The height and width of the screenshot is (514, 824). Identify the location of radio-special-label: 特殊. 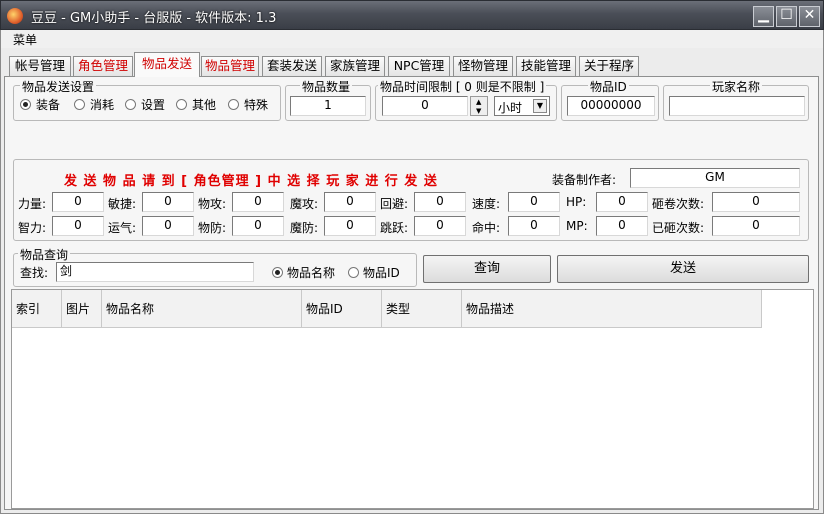
(256, 105).